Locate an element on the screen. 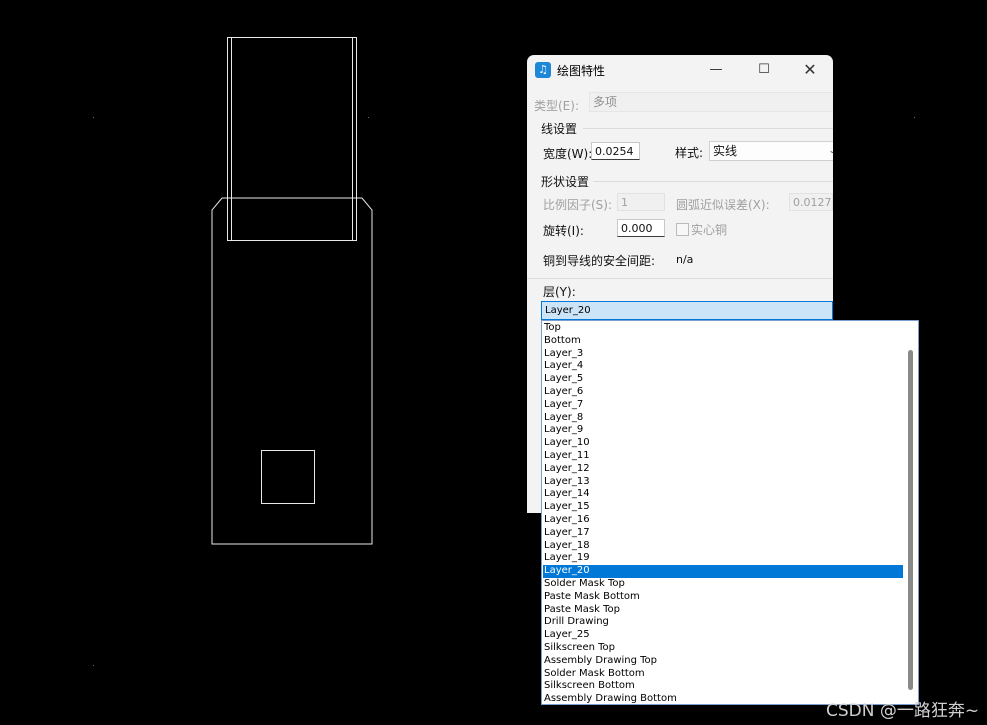 Image resolution: width=987 pixels, height=725 pixels. layer-option: Layer_15 is located at coordinates (723, 507).